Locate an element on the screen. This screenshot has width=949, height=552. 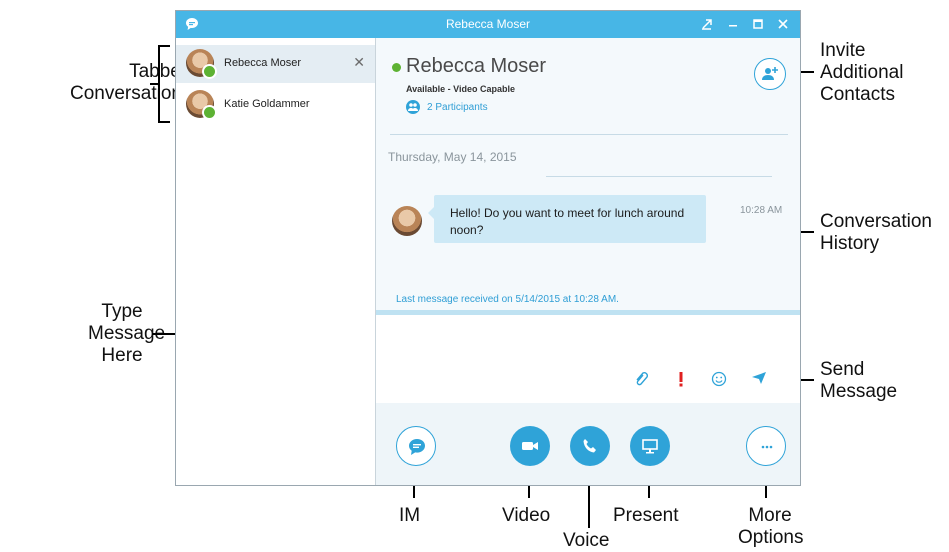
annotation-type-message: Type Message Here is located at coordinates (127, 334).